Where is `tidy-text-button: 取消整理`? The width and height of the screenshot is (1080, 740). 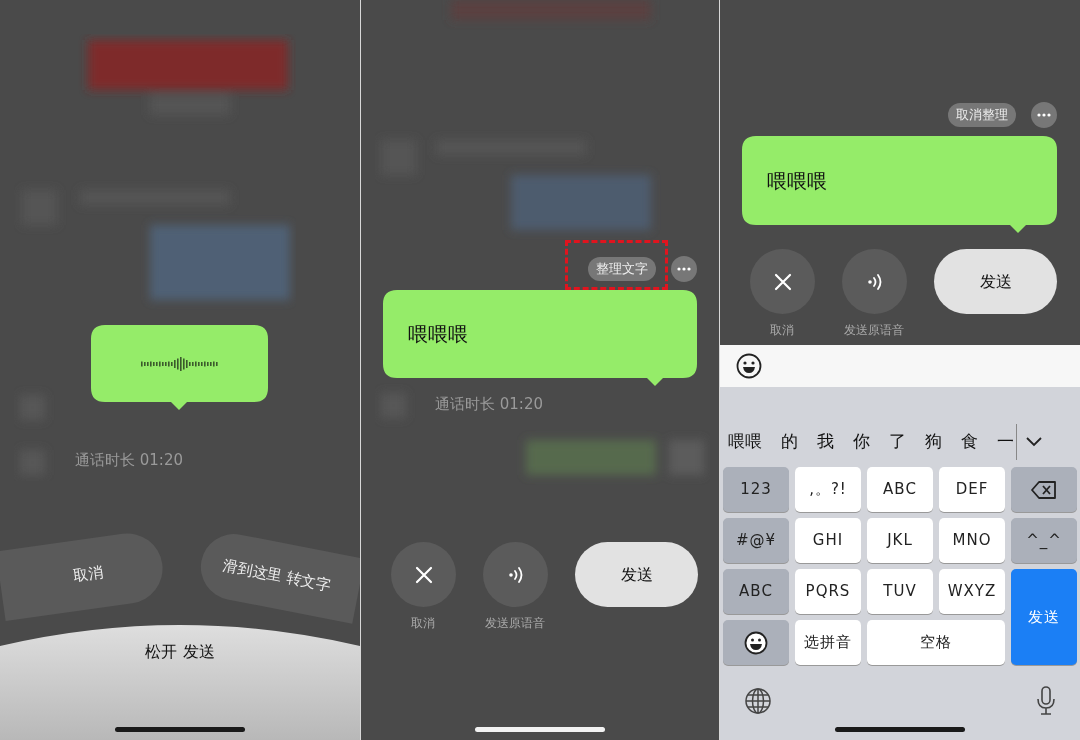 tidy-text-button: 取消整理 is located at coordinates (982, 115).